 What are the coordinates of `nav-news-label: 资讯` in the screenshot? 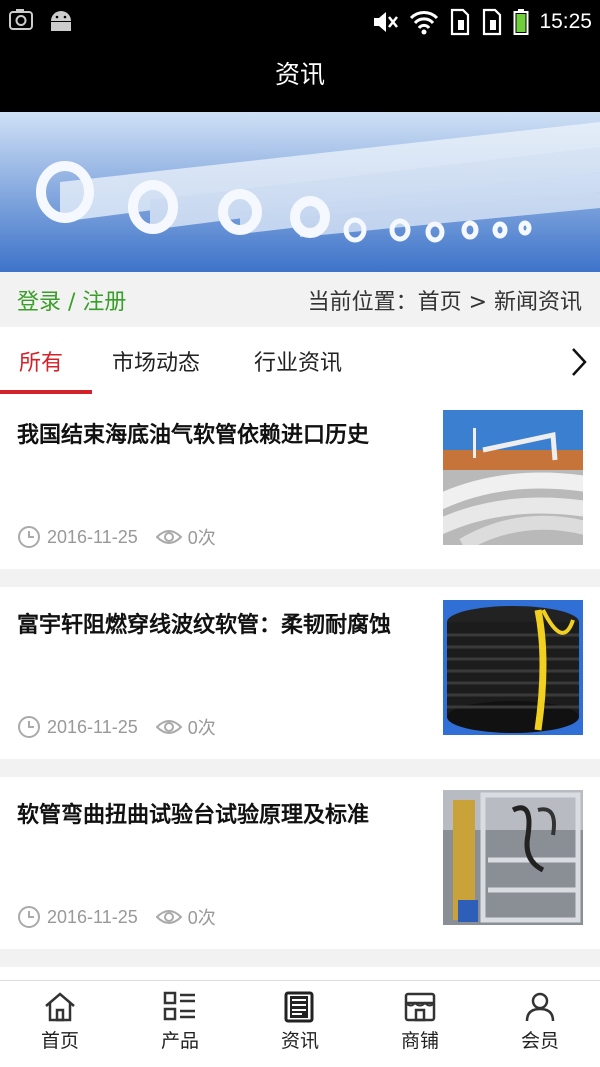 It's located at (299, 1041).